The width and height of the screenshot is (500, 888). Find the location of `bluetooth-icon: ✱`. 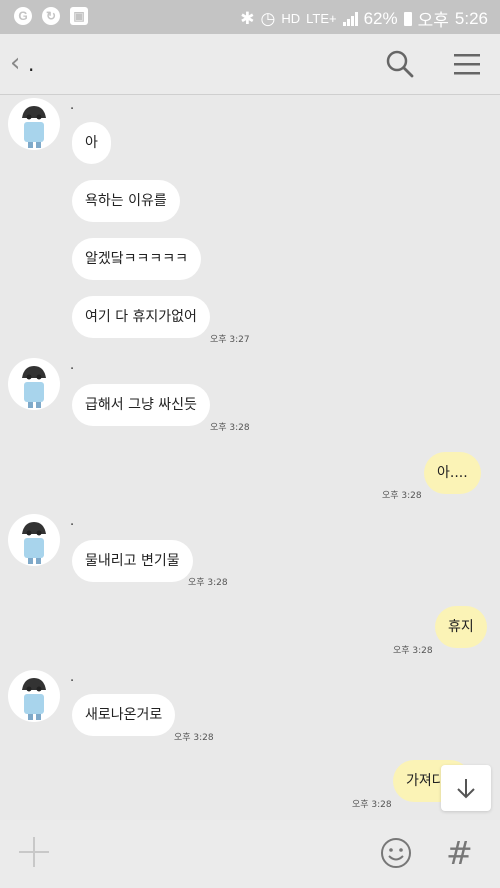

bluetooth-icon: ✱ is located at coordinates (247, 18).